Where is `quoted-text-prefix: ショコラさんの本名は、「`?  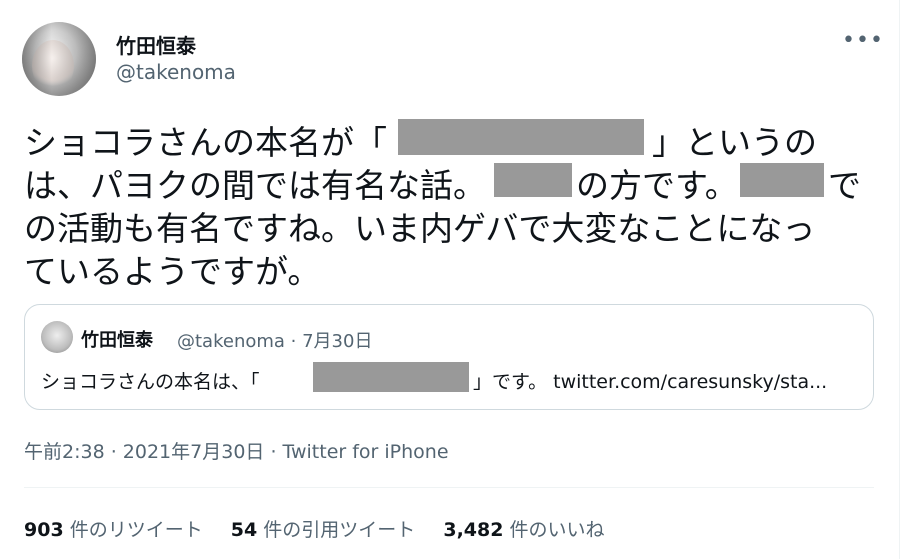
quoted-text-prefix: ショコラさんの本名は、「 is located at coordinates (150, 382).